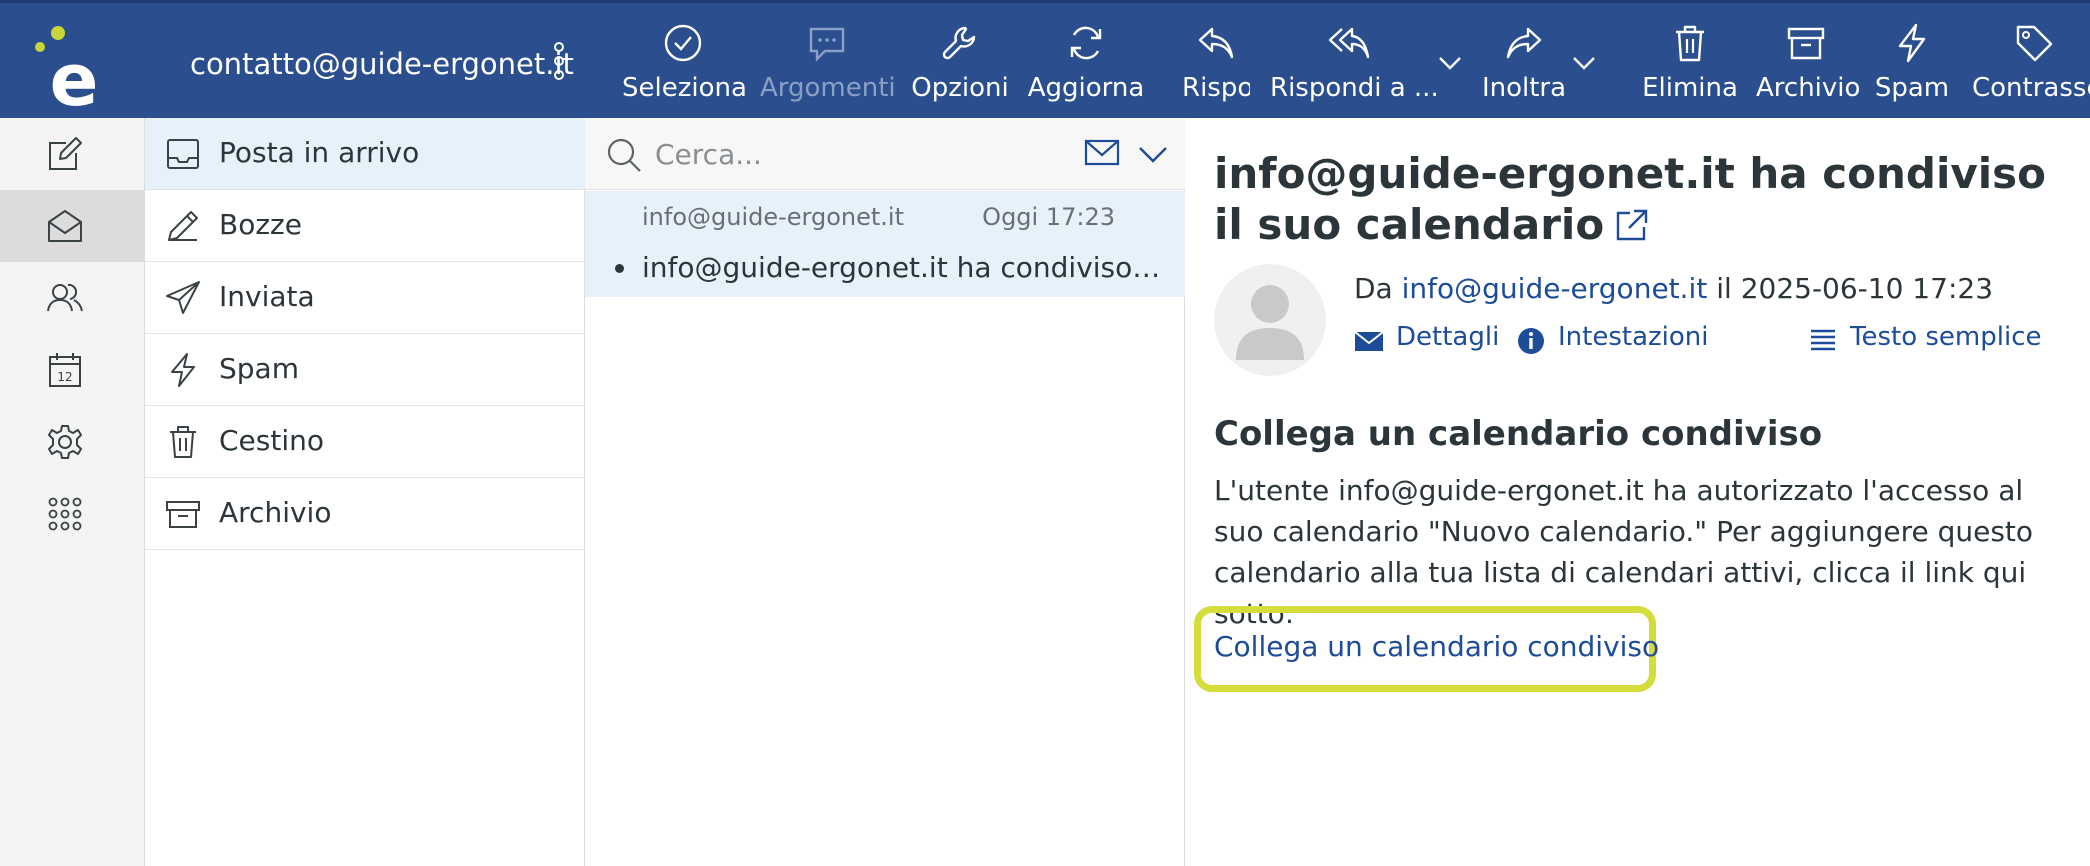 Image resolution: width=2090 pixels, height=866 pixels. What do you see at coordinates (1102, 153) in the screenshot?
I see `envelope-filter-icon` at bounding box center [1102, 153].